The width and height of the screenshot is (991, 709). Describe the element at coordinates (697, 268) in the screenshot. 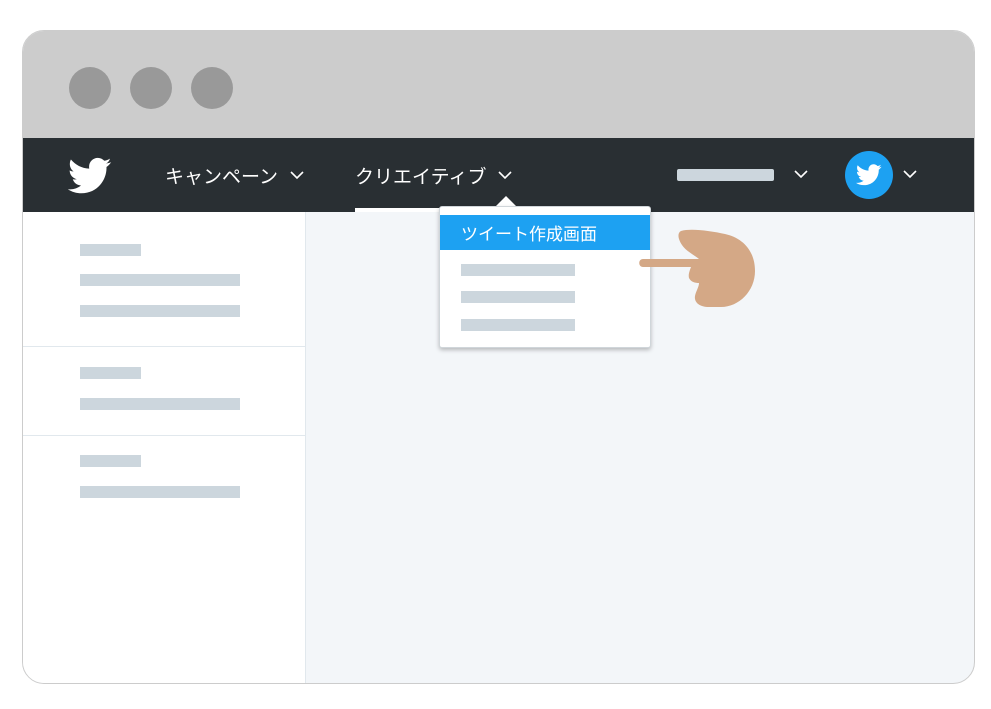

I see `pointing-hand-icon` at that location.